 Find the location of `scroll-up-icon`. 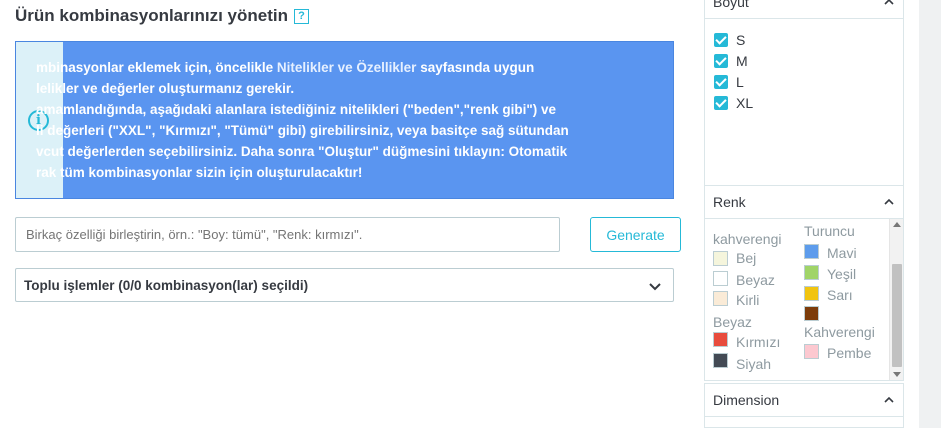

scroll-up-icon is located at coordinates (897, 224).